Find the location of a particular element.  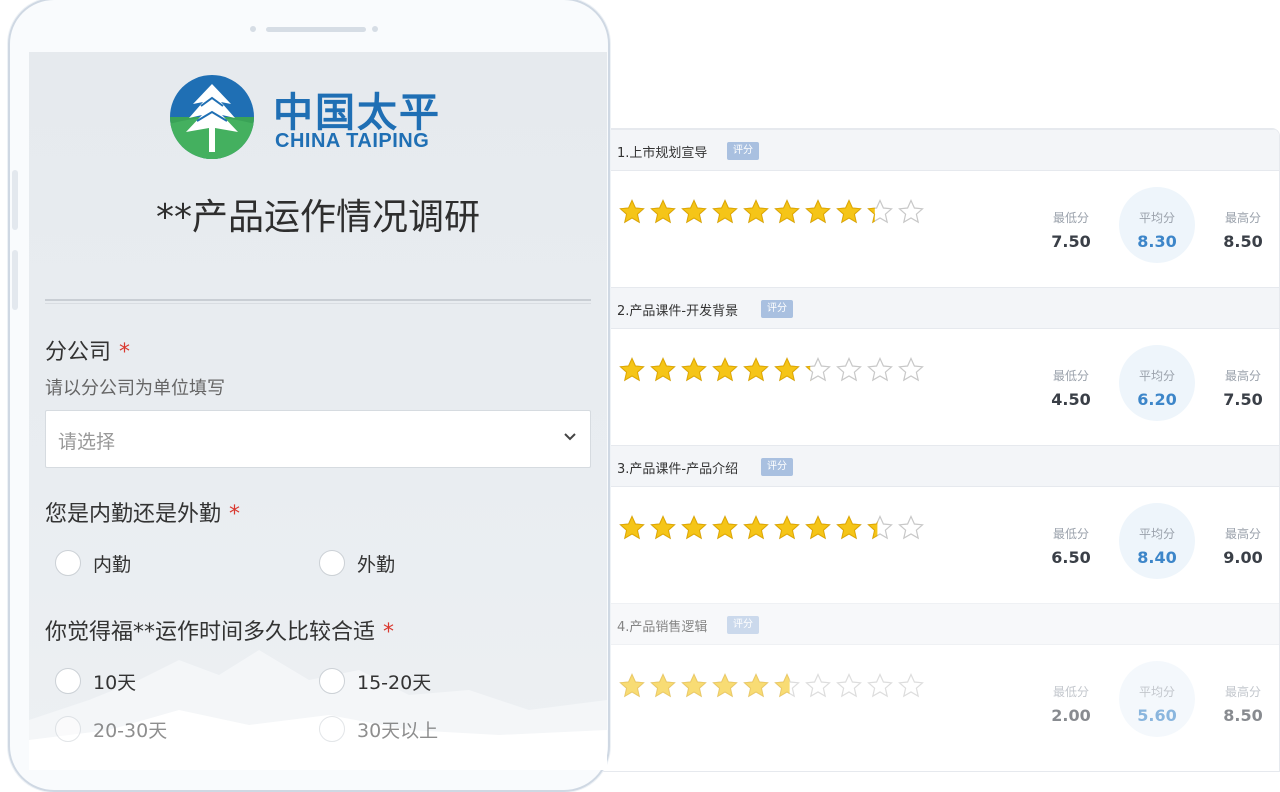

field-label-branch: 分公司 * is located at coordinates (87, 350).